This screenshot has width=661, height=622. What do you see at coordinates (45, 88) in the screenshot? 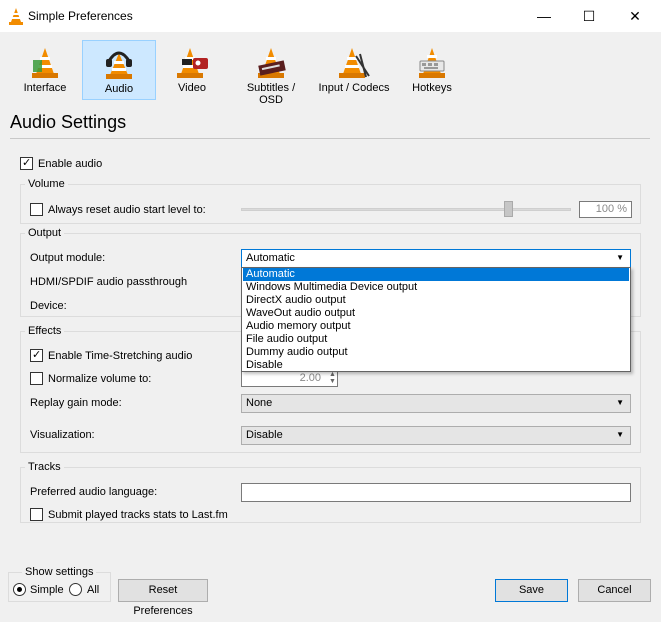
I see `tab-interface-label: Interface` at bounding box center [45, 88].